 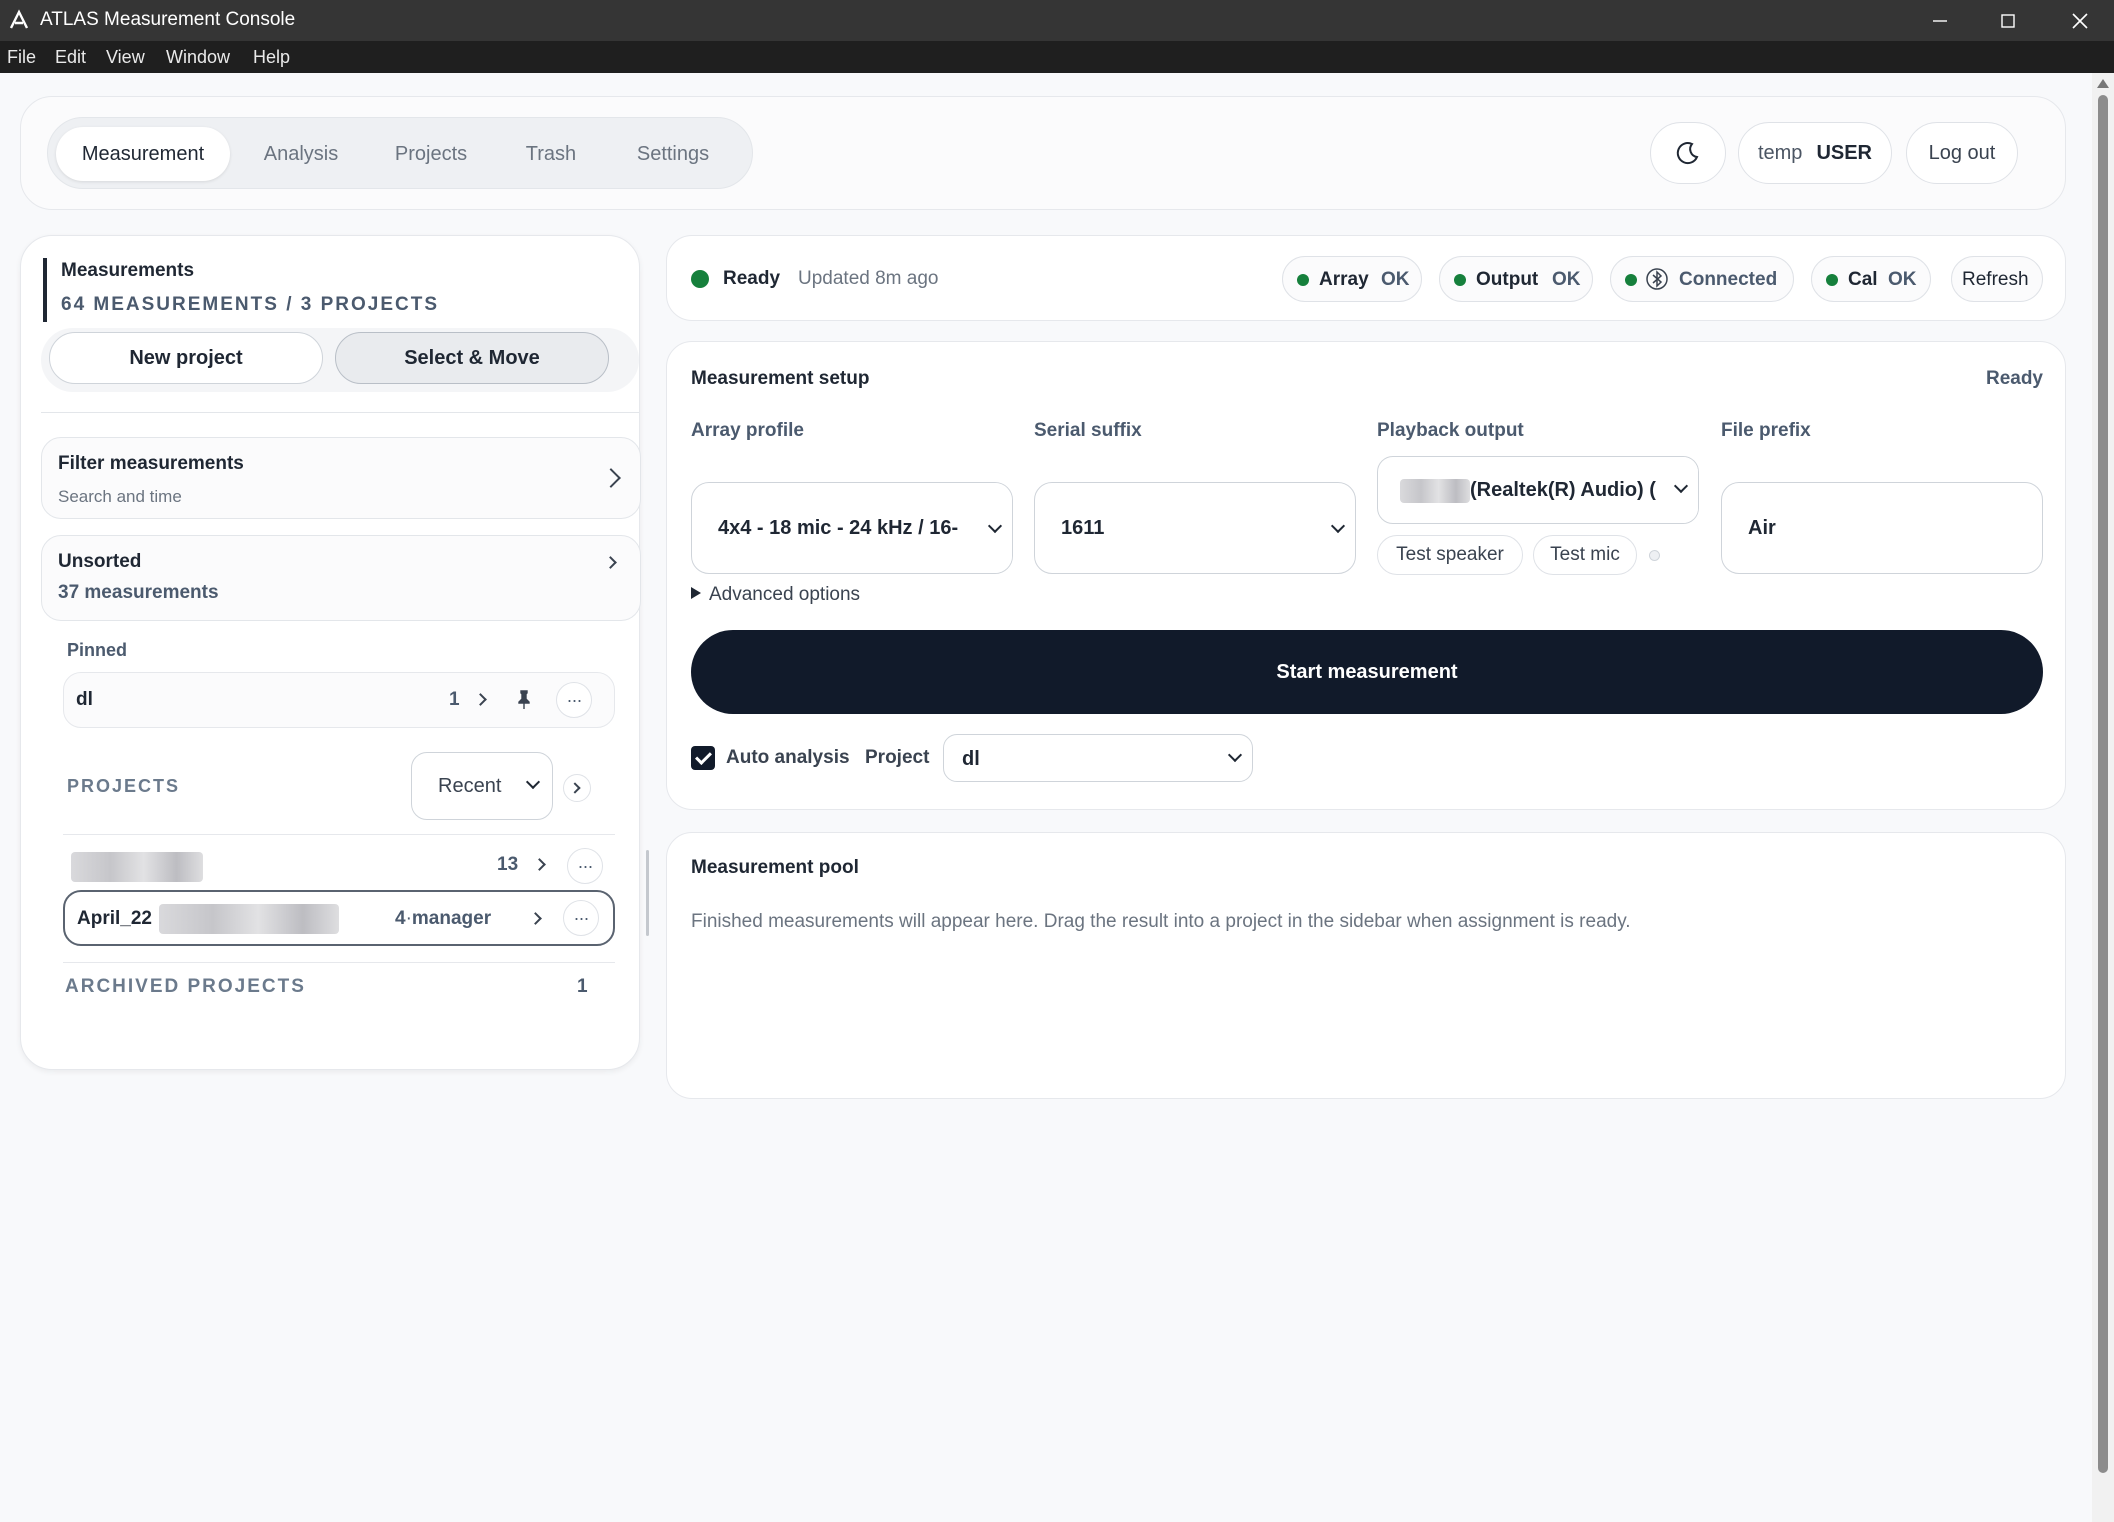 I want to click on bluetooth-status-chip: Connected, so click(x=1702, y=279).